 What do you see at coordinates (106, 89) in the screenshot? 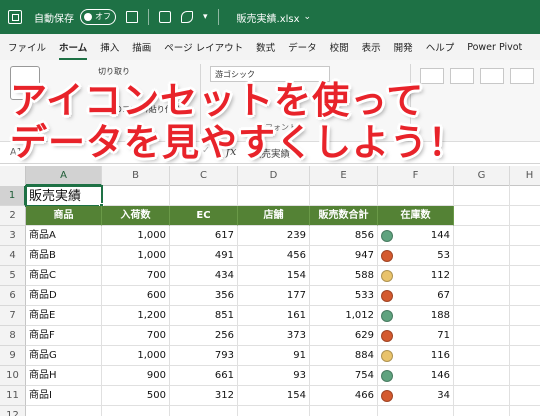
I see `copy-button: コピ` at bounding box center [106, 89].